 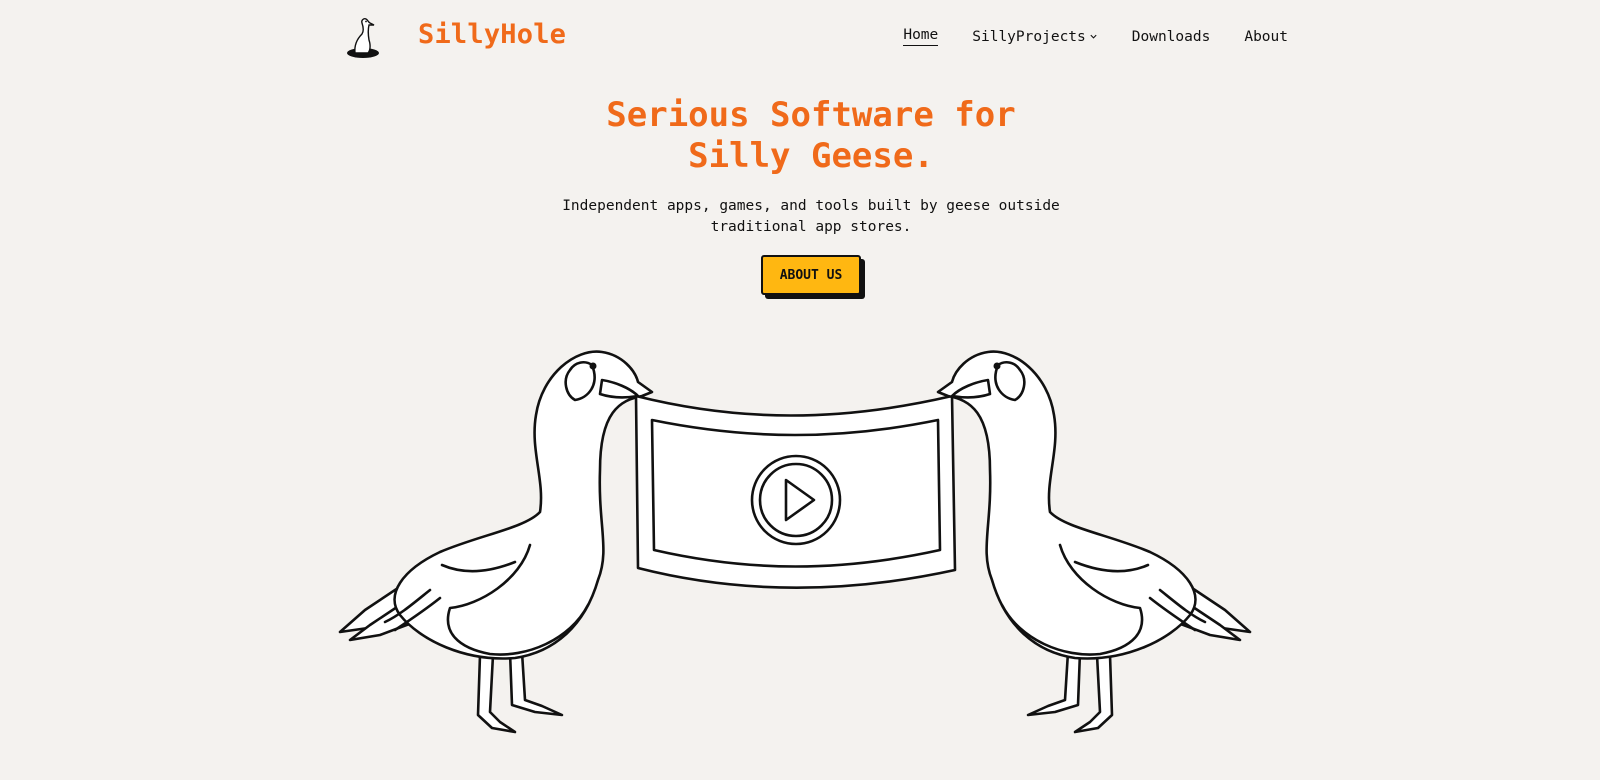 I want to click on hero-title-line-2: Silly Geese., so click(x=811, y=156).